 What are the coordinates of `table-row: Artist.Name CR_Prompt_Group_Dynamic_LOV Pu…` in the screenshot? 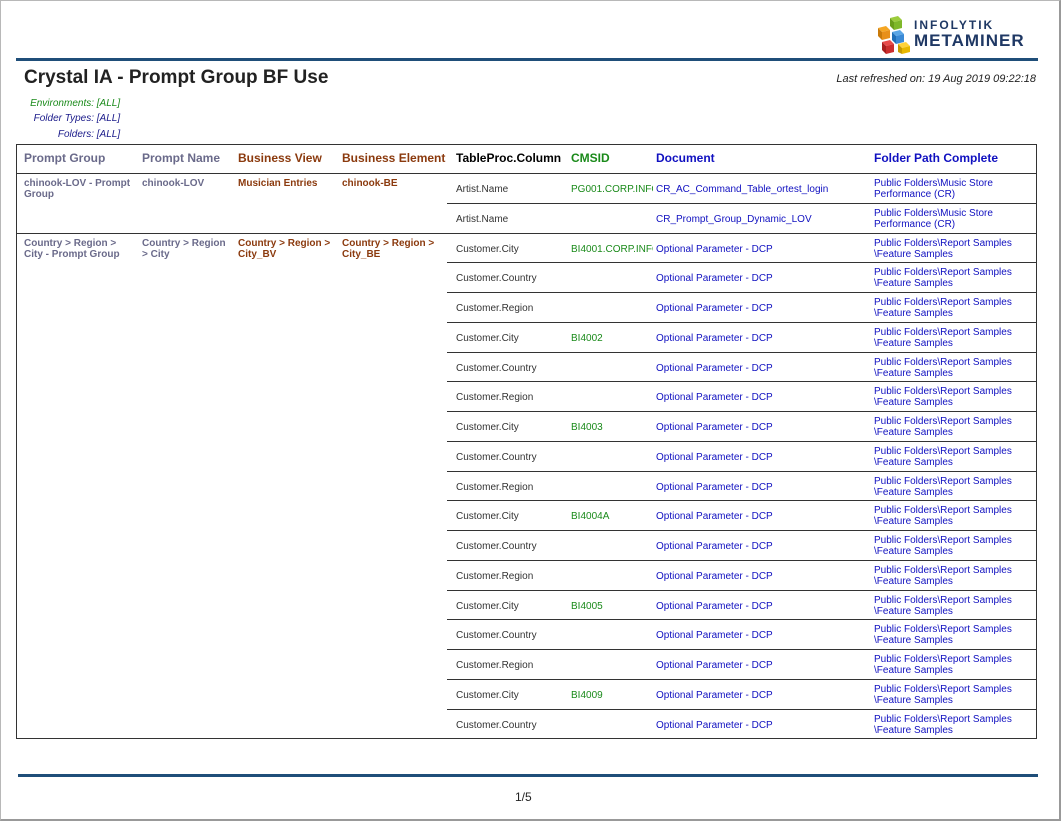 It's located at (741, 219).